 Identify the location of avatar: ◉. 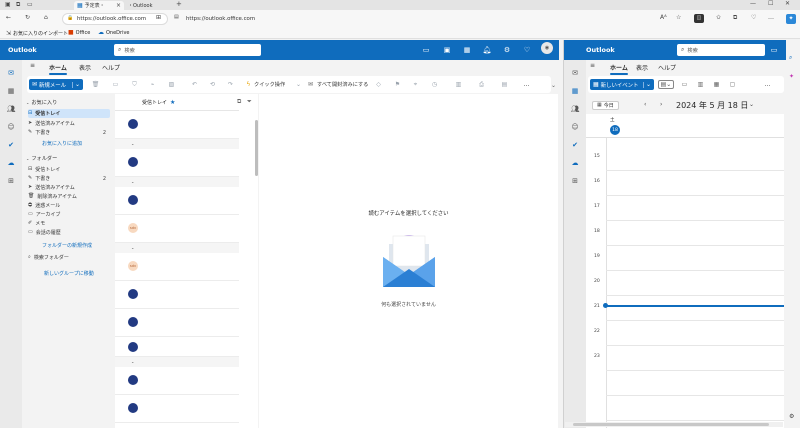
(547, 48).